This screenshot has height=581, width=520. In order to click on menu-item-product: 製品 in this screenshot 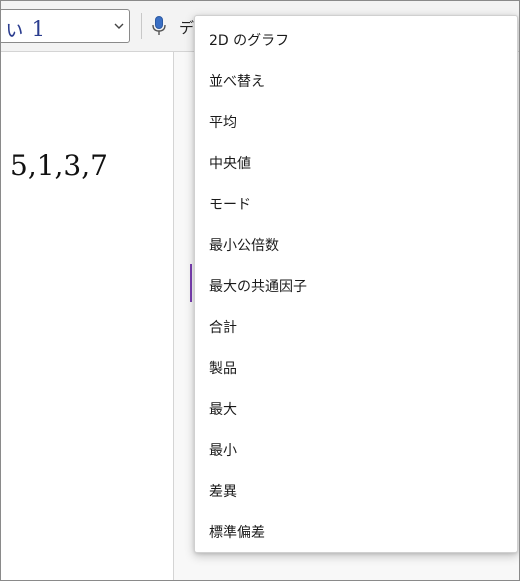, I will do `click(356, 369)`.